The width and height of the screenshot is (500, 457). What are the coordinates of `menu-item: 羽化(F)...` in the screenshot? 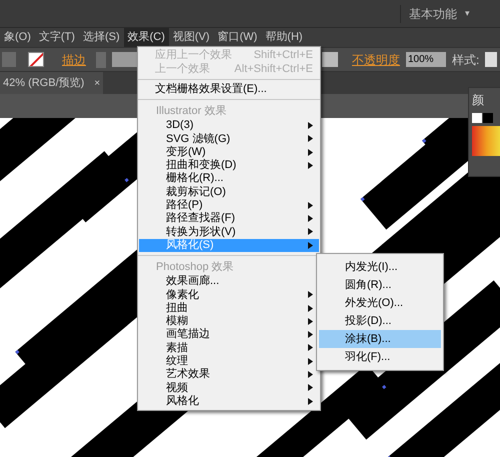 It's located at (380, 357).